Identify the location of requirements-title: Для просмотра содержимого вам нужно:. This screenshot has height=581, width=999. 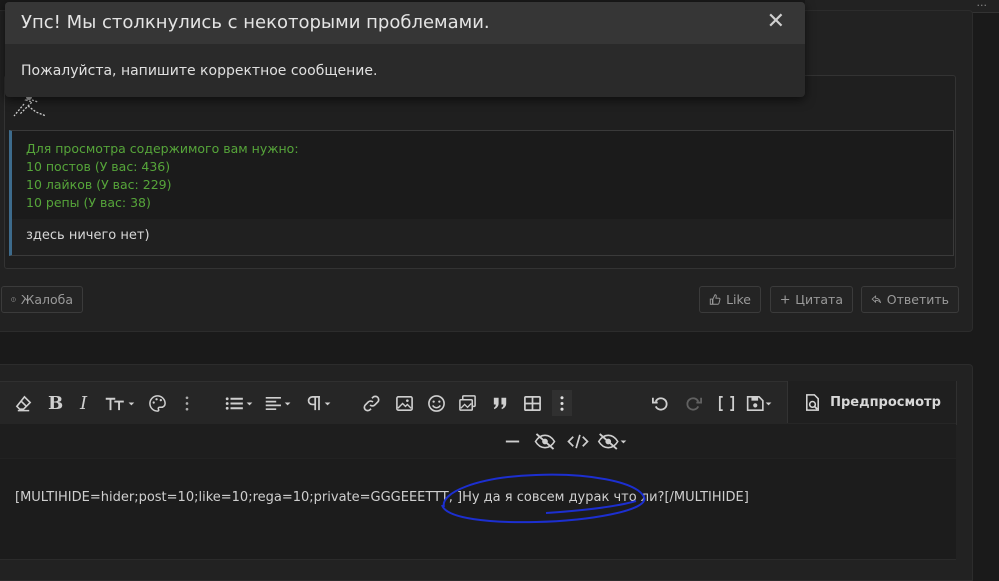
(162, 148).